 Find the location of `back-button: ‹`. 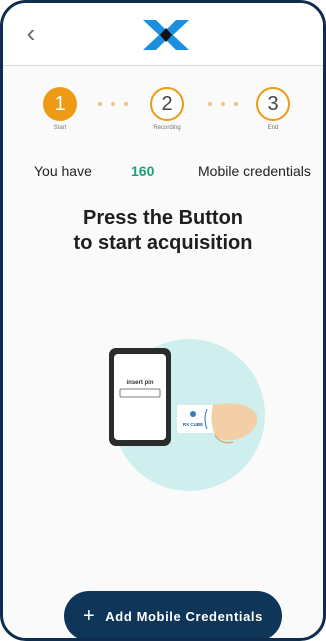

back-button: ‹ is located at coordinates (31, 33).